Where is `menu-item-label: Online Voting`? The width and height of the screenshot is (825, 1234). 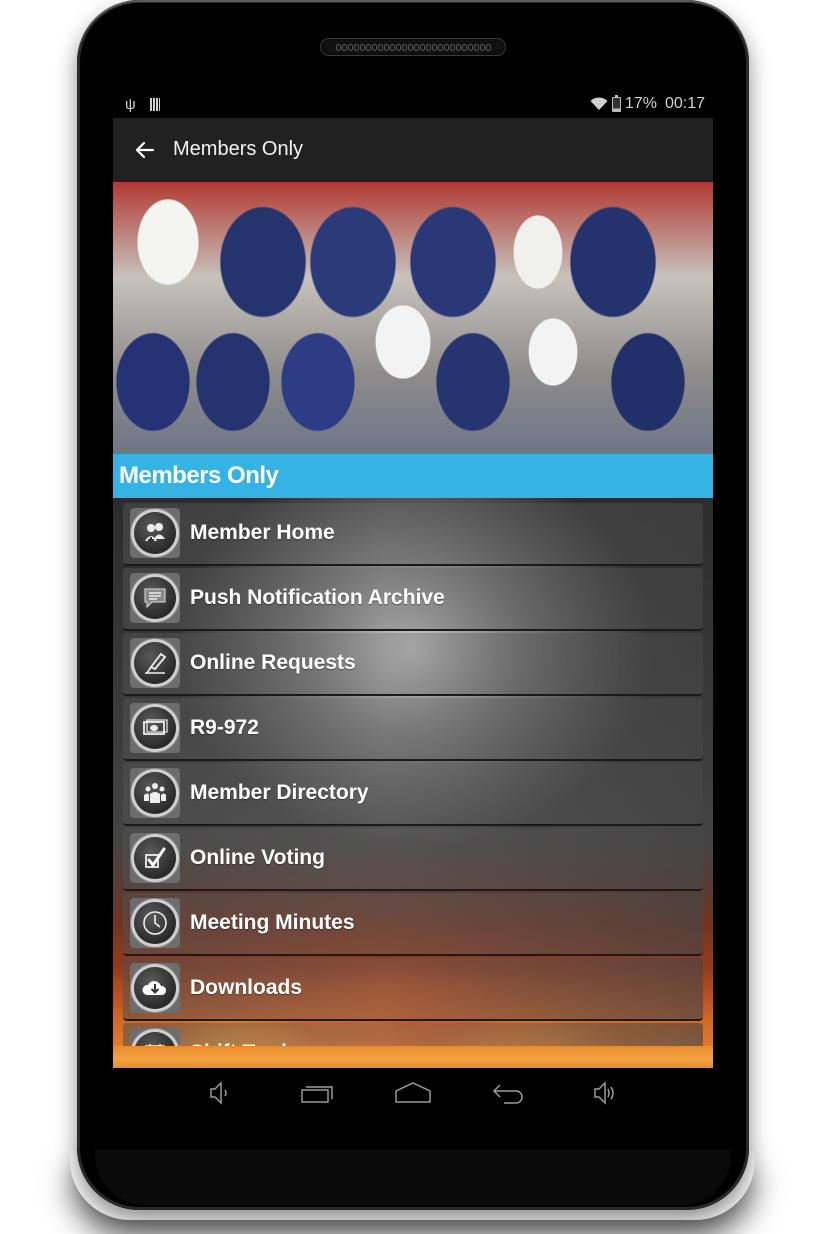
menu-item-label: Online Voting is located at coordinates (257, 857).